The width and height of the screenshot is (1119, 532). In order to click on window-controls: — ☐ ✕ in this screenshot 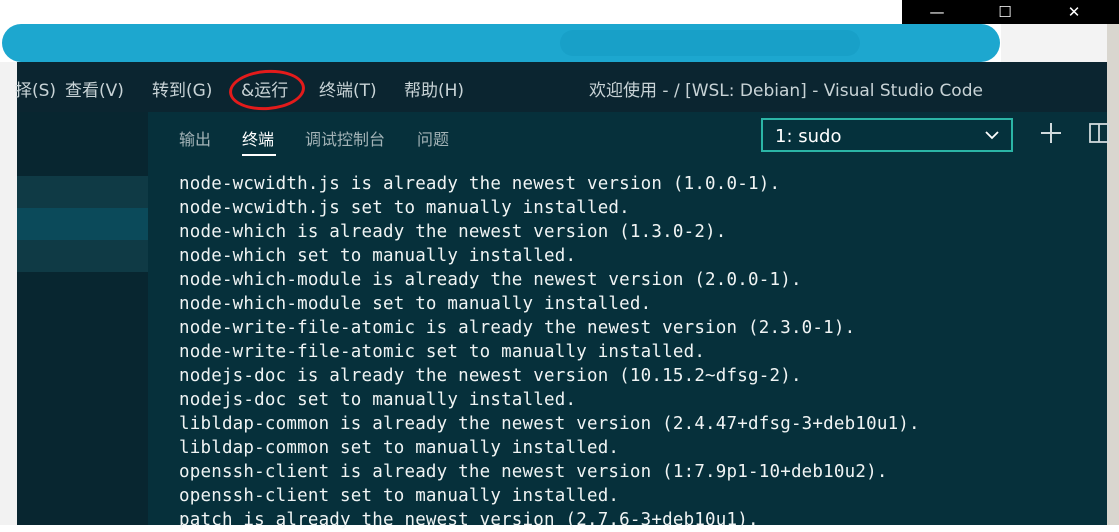, I will do `click(1010, 12)`.